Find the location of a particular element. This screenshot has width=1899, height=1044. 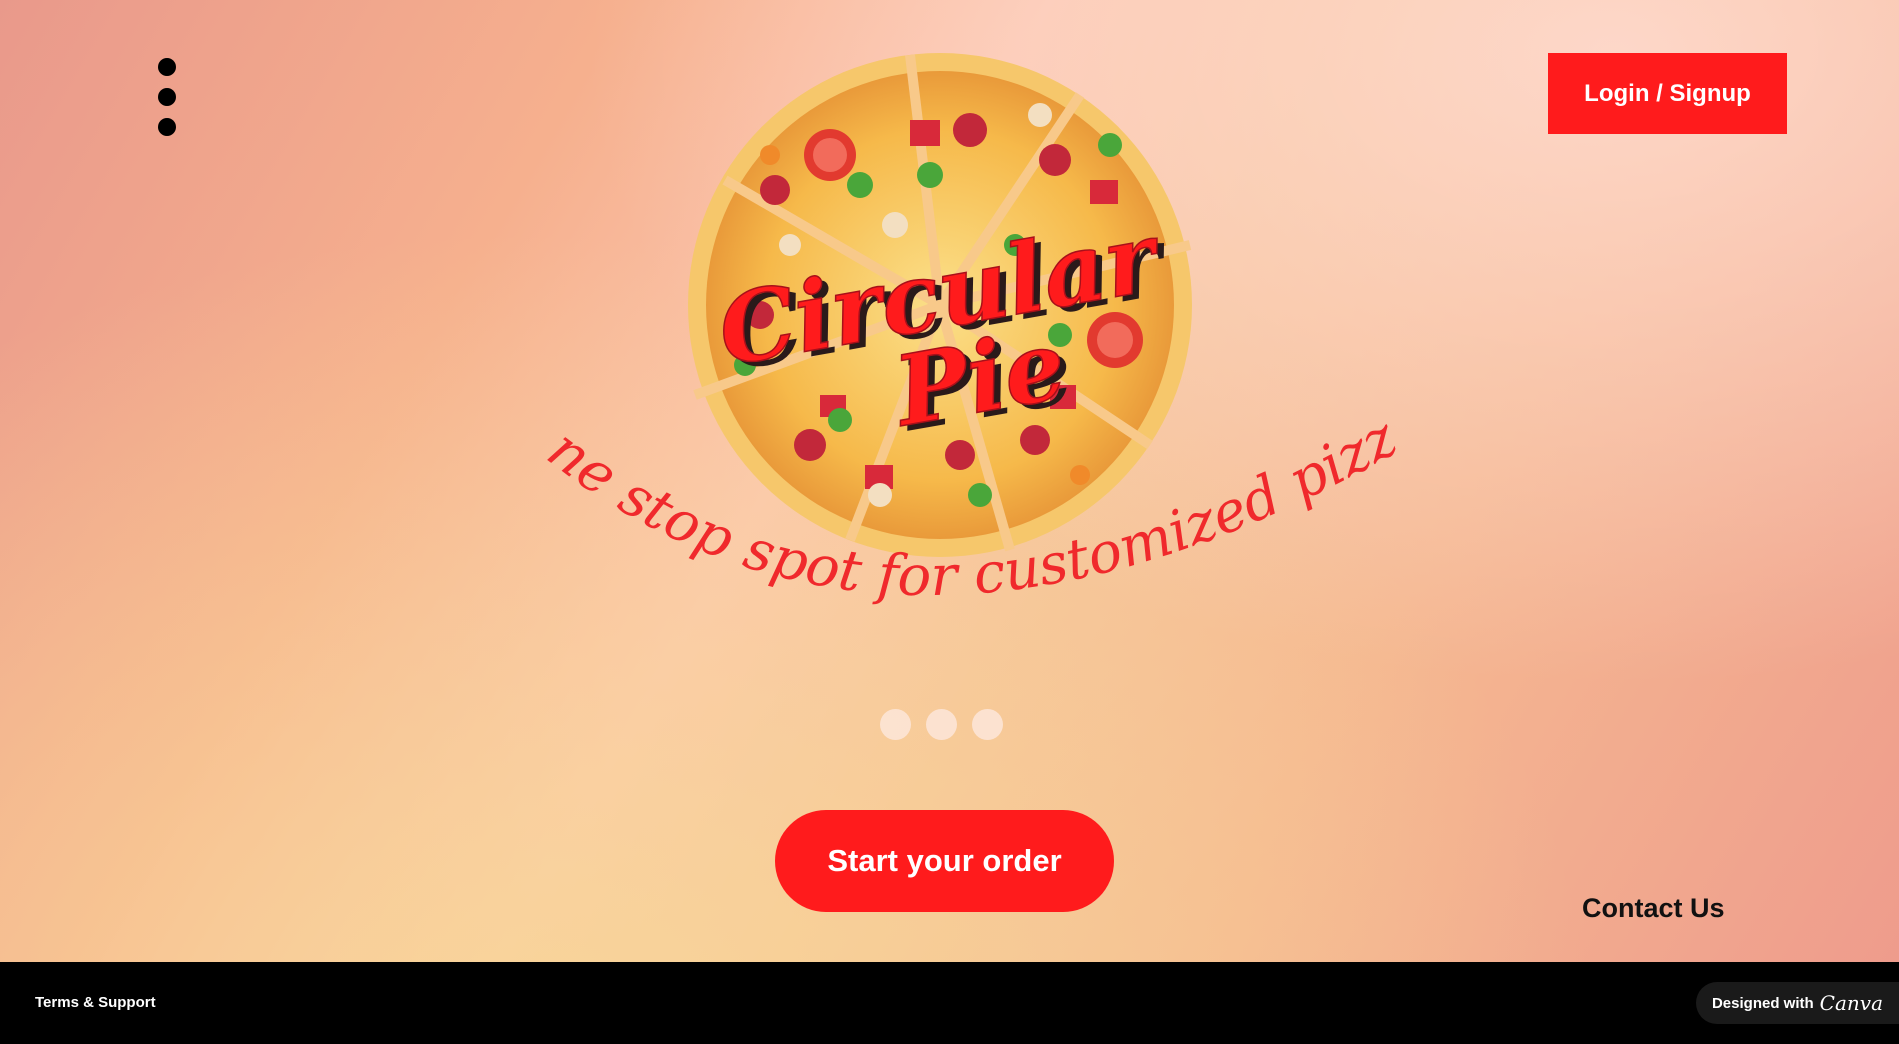

designed-with-label: Designed with is located at coordinates (1762, 1003).